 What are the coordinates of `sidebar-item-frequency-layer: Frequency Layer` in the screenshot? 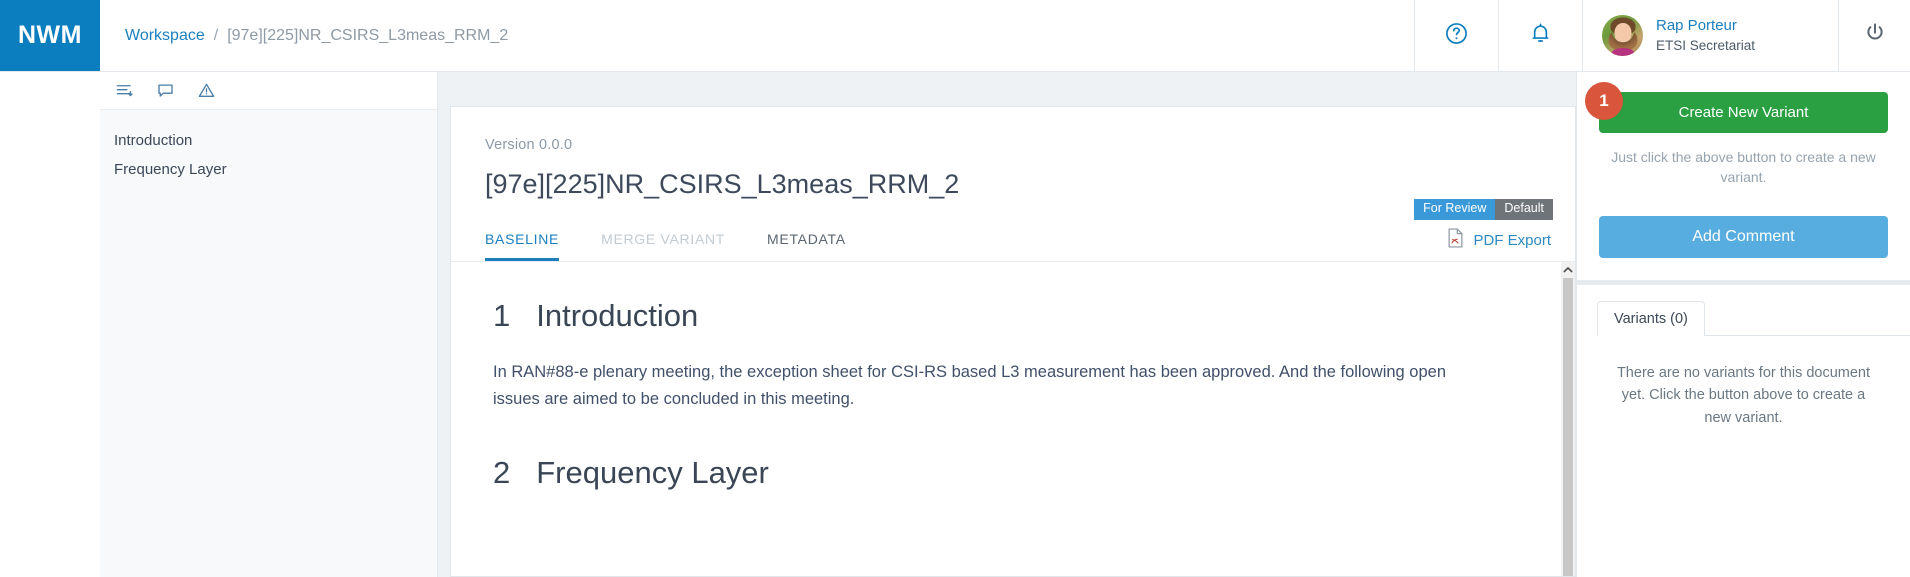 It's located at (275, 169).